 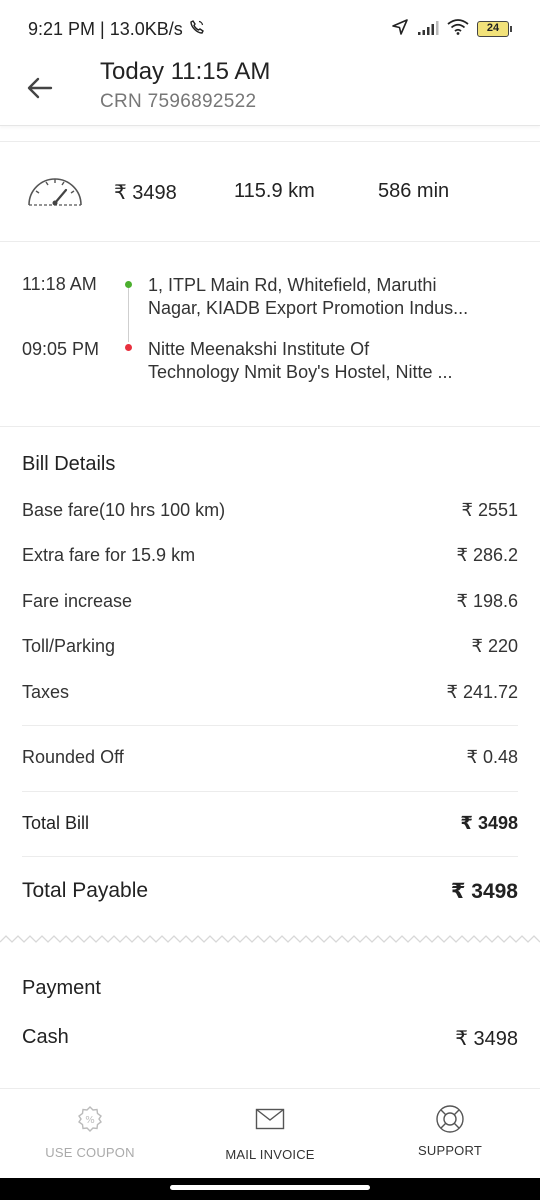 I want to click on bill-row-label: Taxes, so click(x=46, y=692).